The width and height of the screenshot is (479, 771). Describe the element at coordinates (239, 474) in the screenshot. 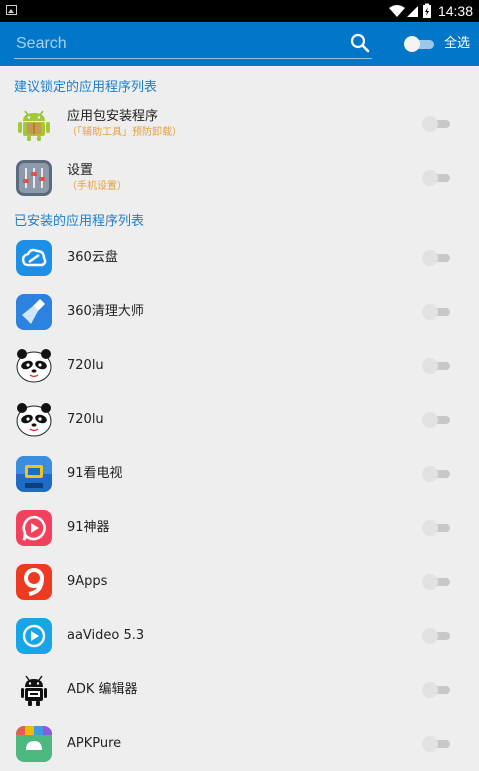

I see `app-row: 91看电视` at that location.